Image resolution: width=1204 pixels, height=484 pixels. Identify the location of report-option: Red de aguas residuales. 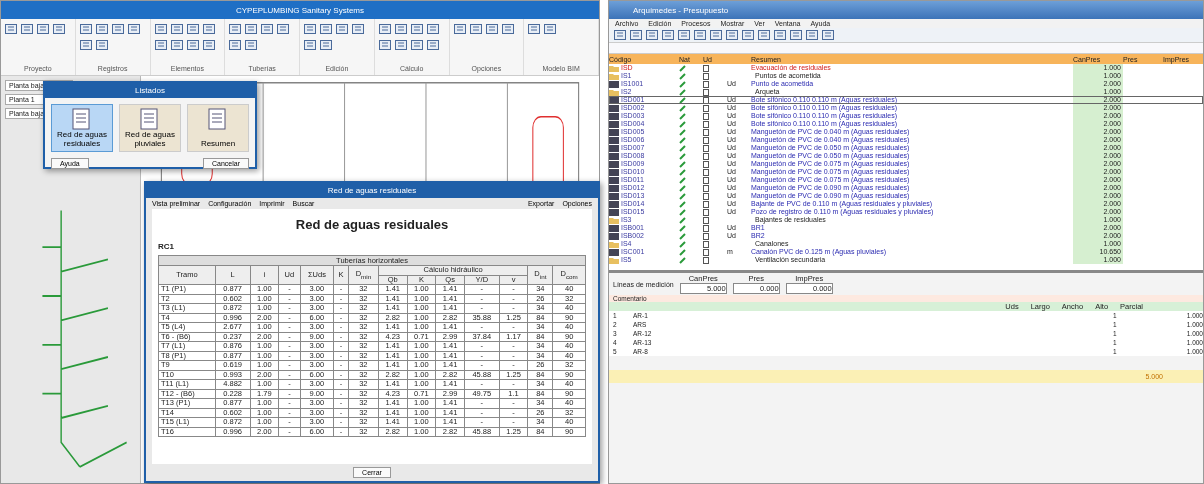
(82, 128).